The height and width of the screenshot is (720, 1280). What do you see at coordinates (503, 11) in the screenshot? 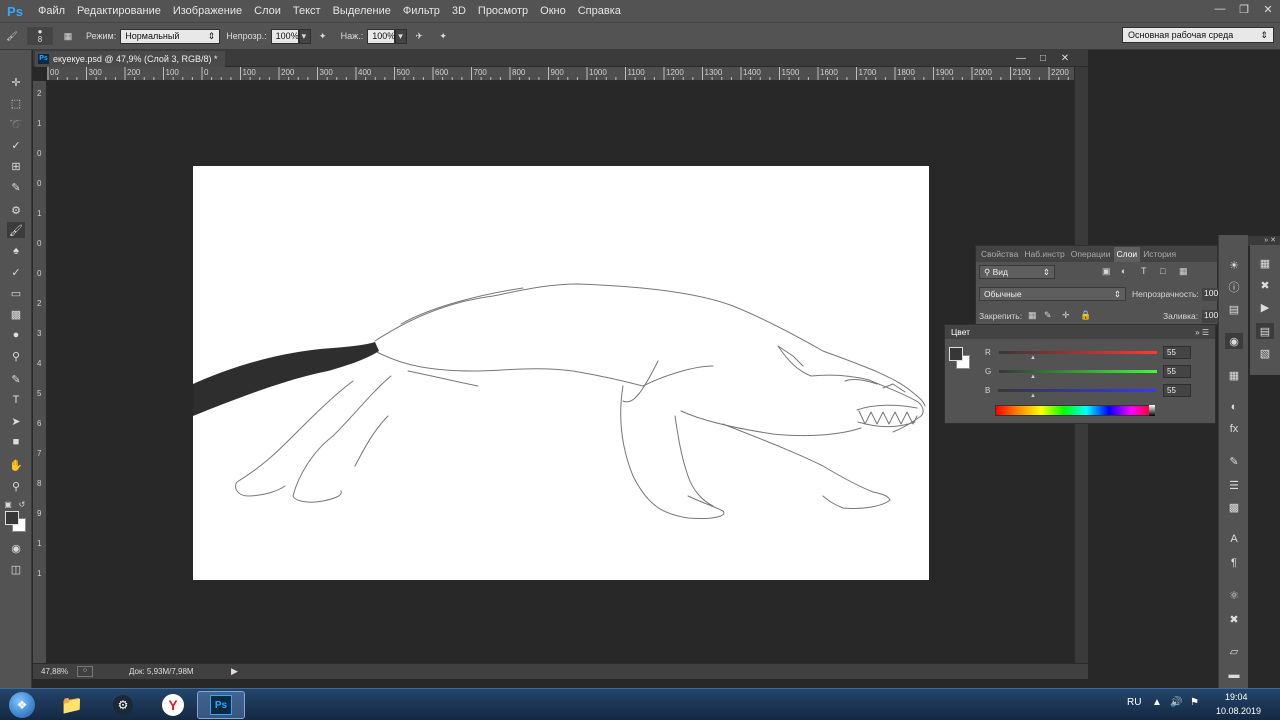
I see `menu-view: Просмотр` at bounding box center [503, 11].